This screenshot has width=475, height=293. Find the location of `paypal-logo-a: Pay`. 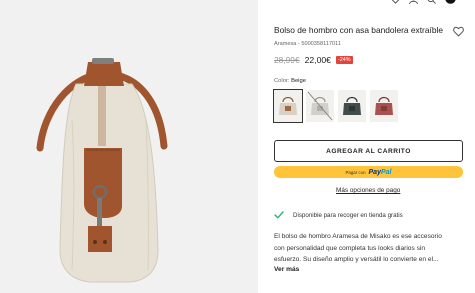

paypal-logo-a: Pay is located at coordinates (374, 172).